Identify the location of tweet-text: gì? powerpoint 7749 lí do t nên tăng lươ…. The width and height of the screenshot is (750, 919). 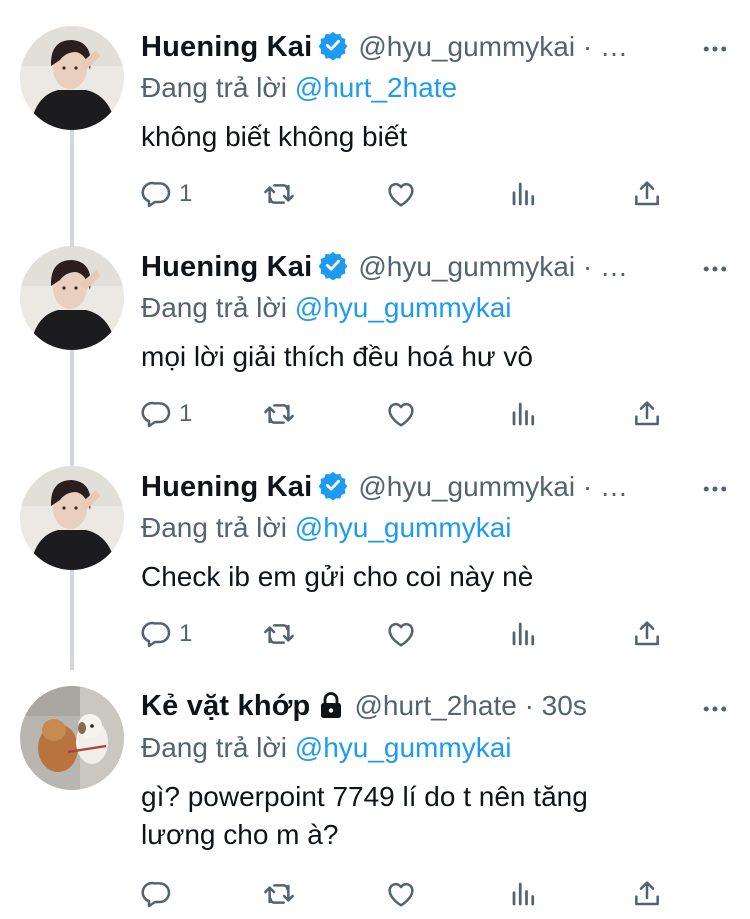
(421, 816).